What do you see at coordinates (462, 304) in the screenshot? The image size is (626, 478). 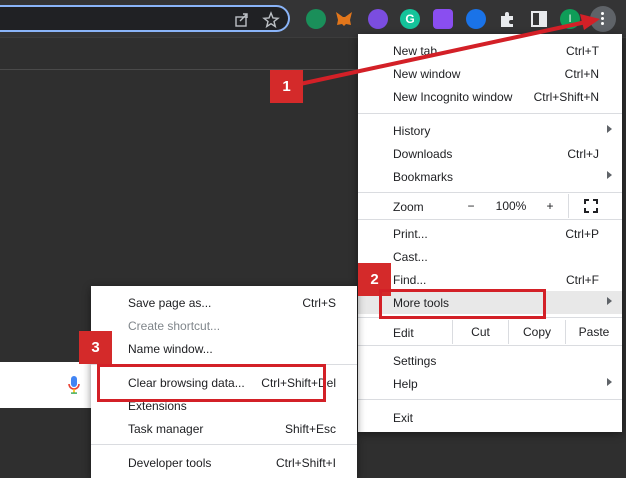 I see `highlight-more-tools` at bounding box center [462, 304].